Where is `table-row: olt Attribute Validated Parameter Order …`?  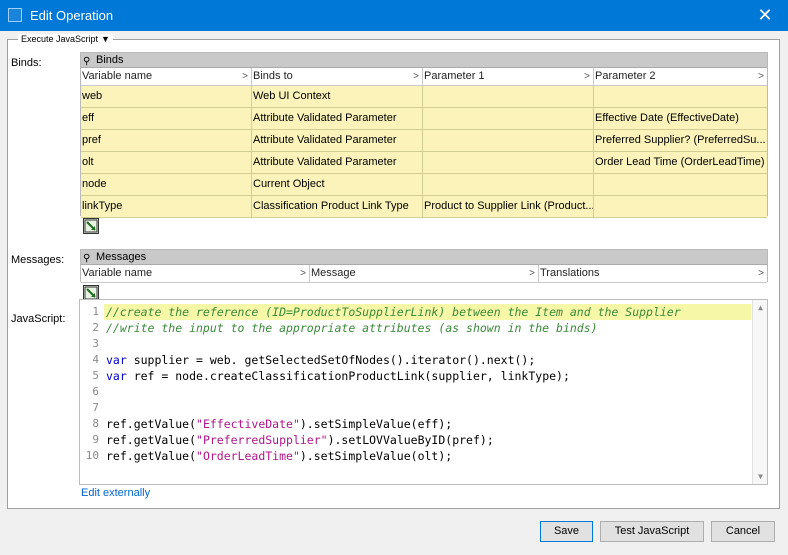
table-row: olt Attribute Validated Parameter Order … is located at coordinates (424, 163).